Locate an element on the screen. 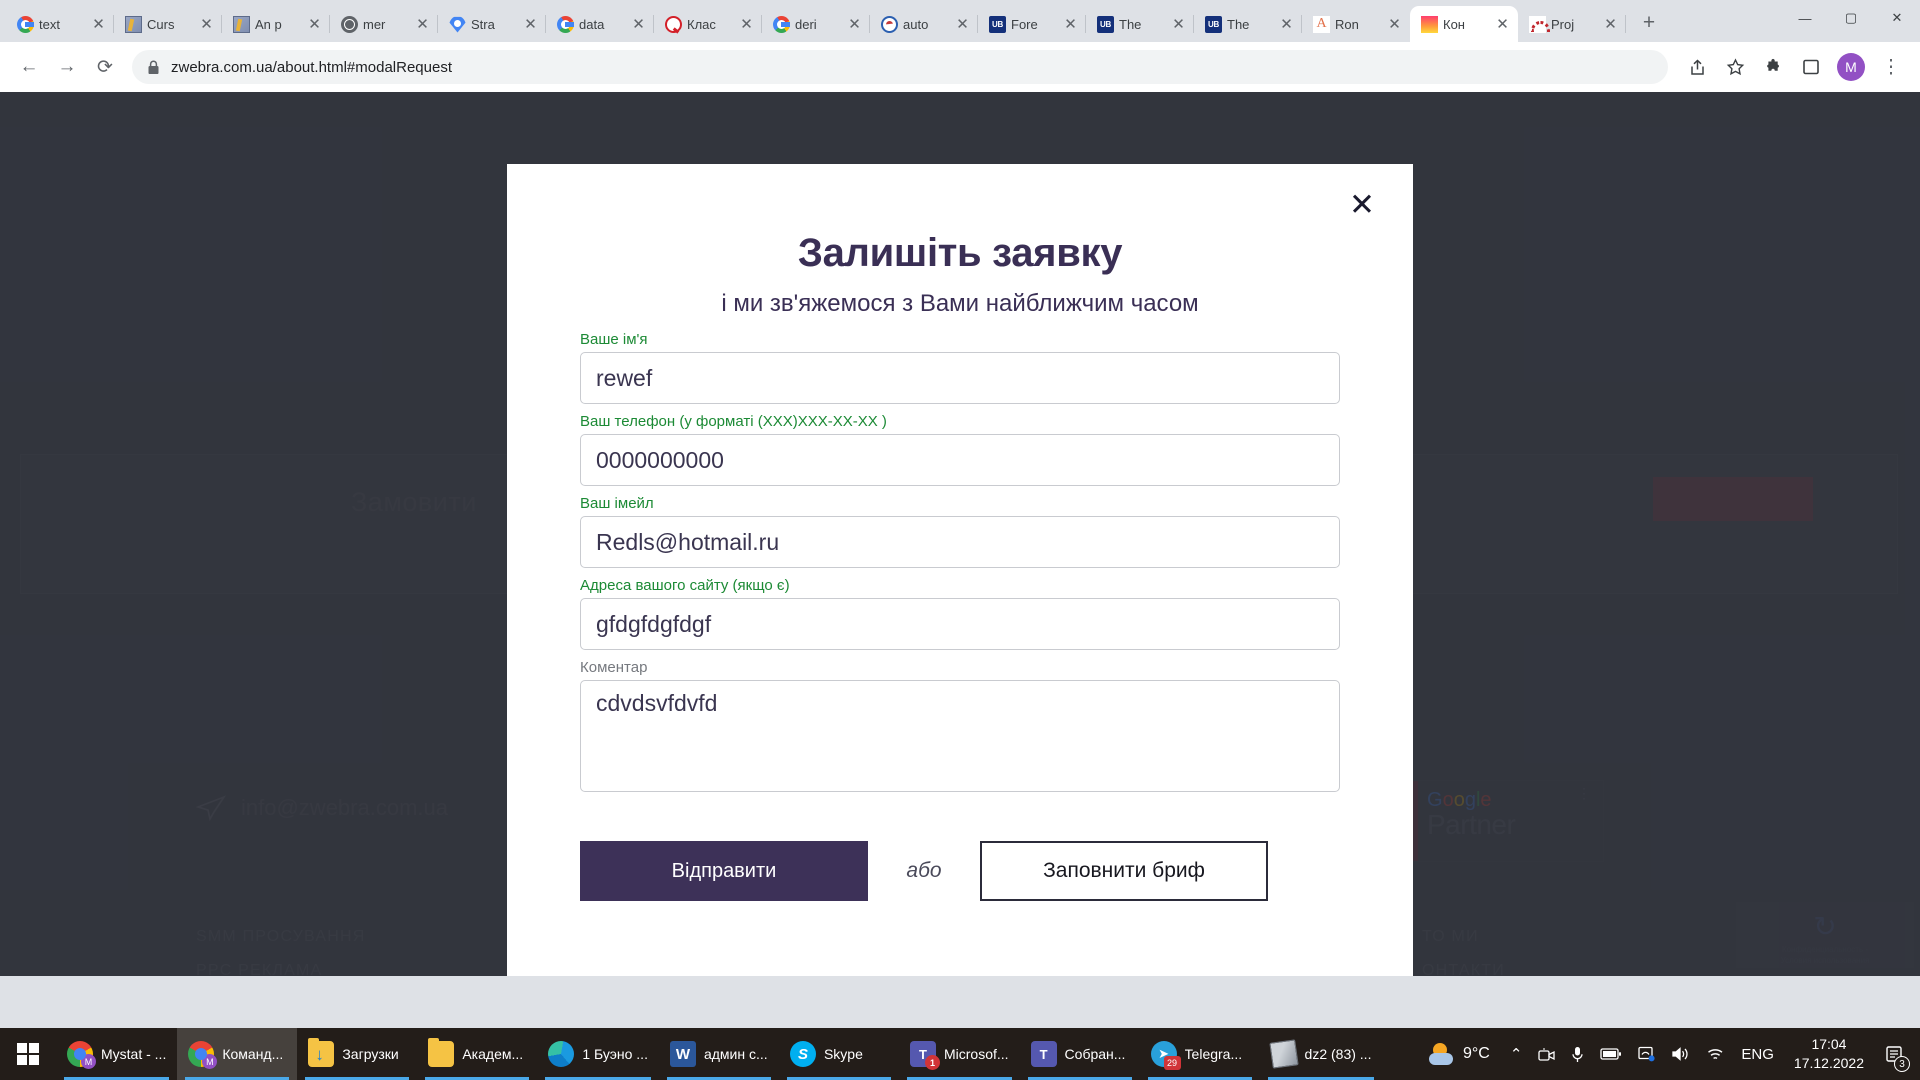  sync-icon is located at coordinates (889, 24).